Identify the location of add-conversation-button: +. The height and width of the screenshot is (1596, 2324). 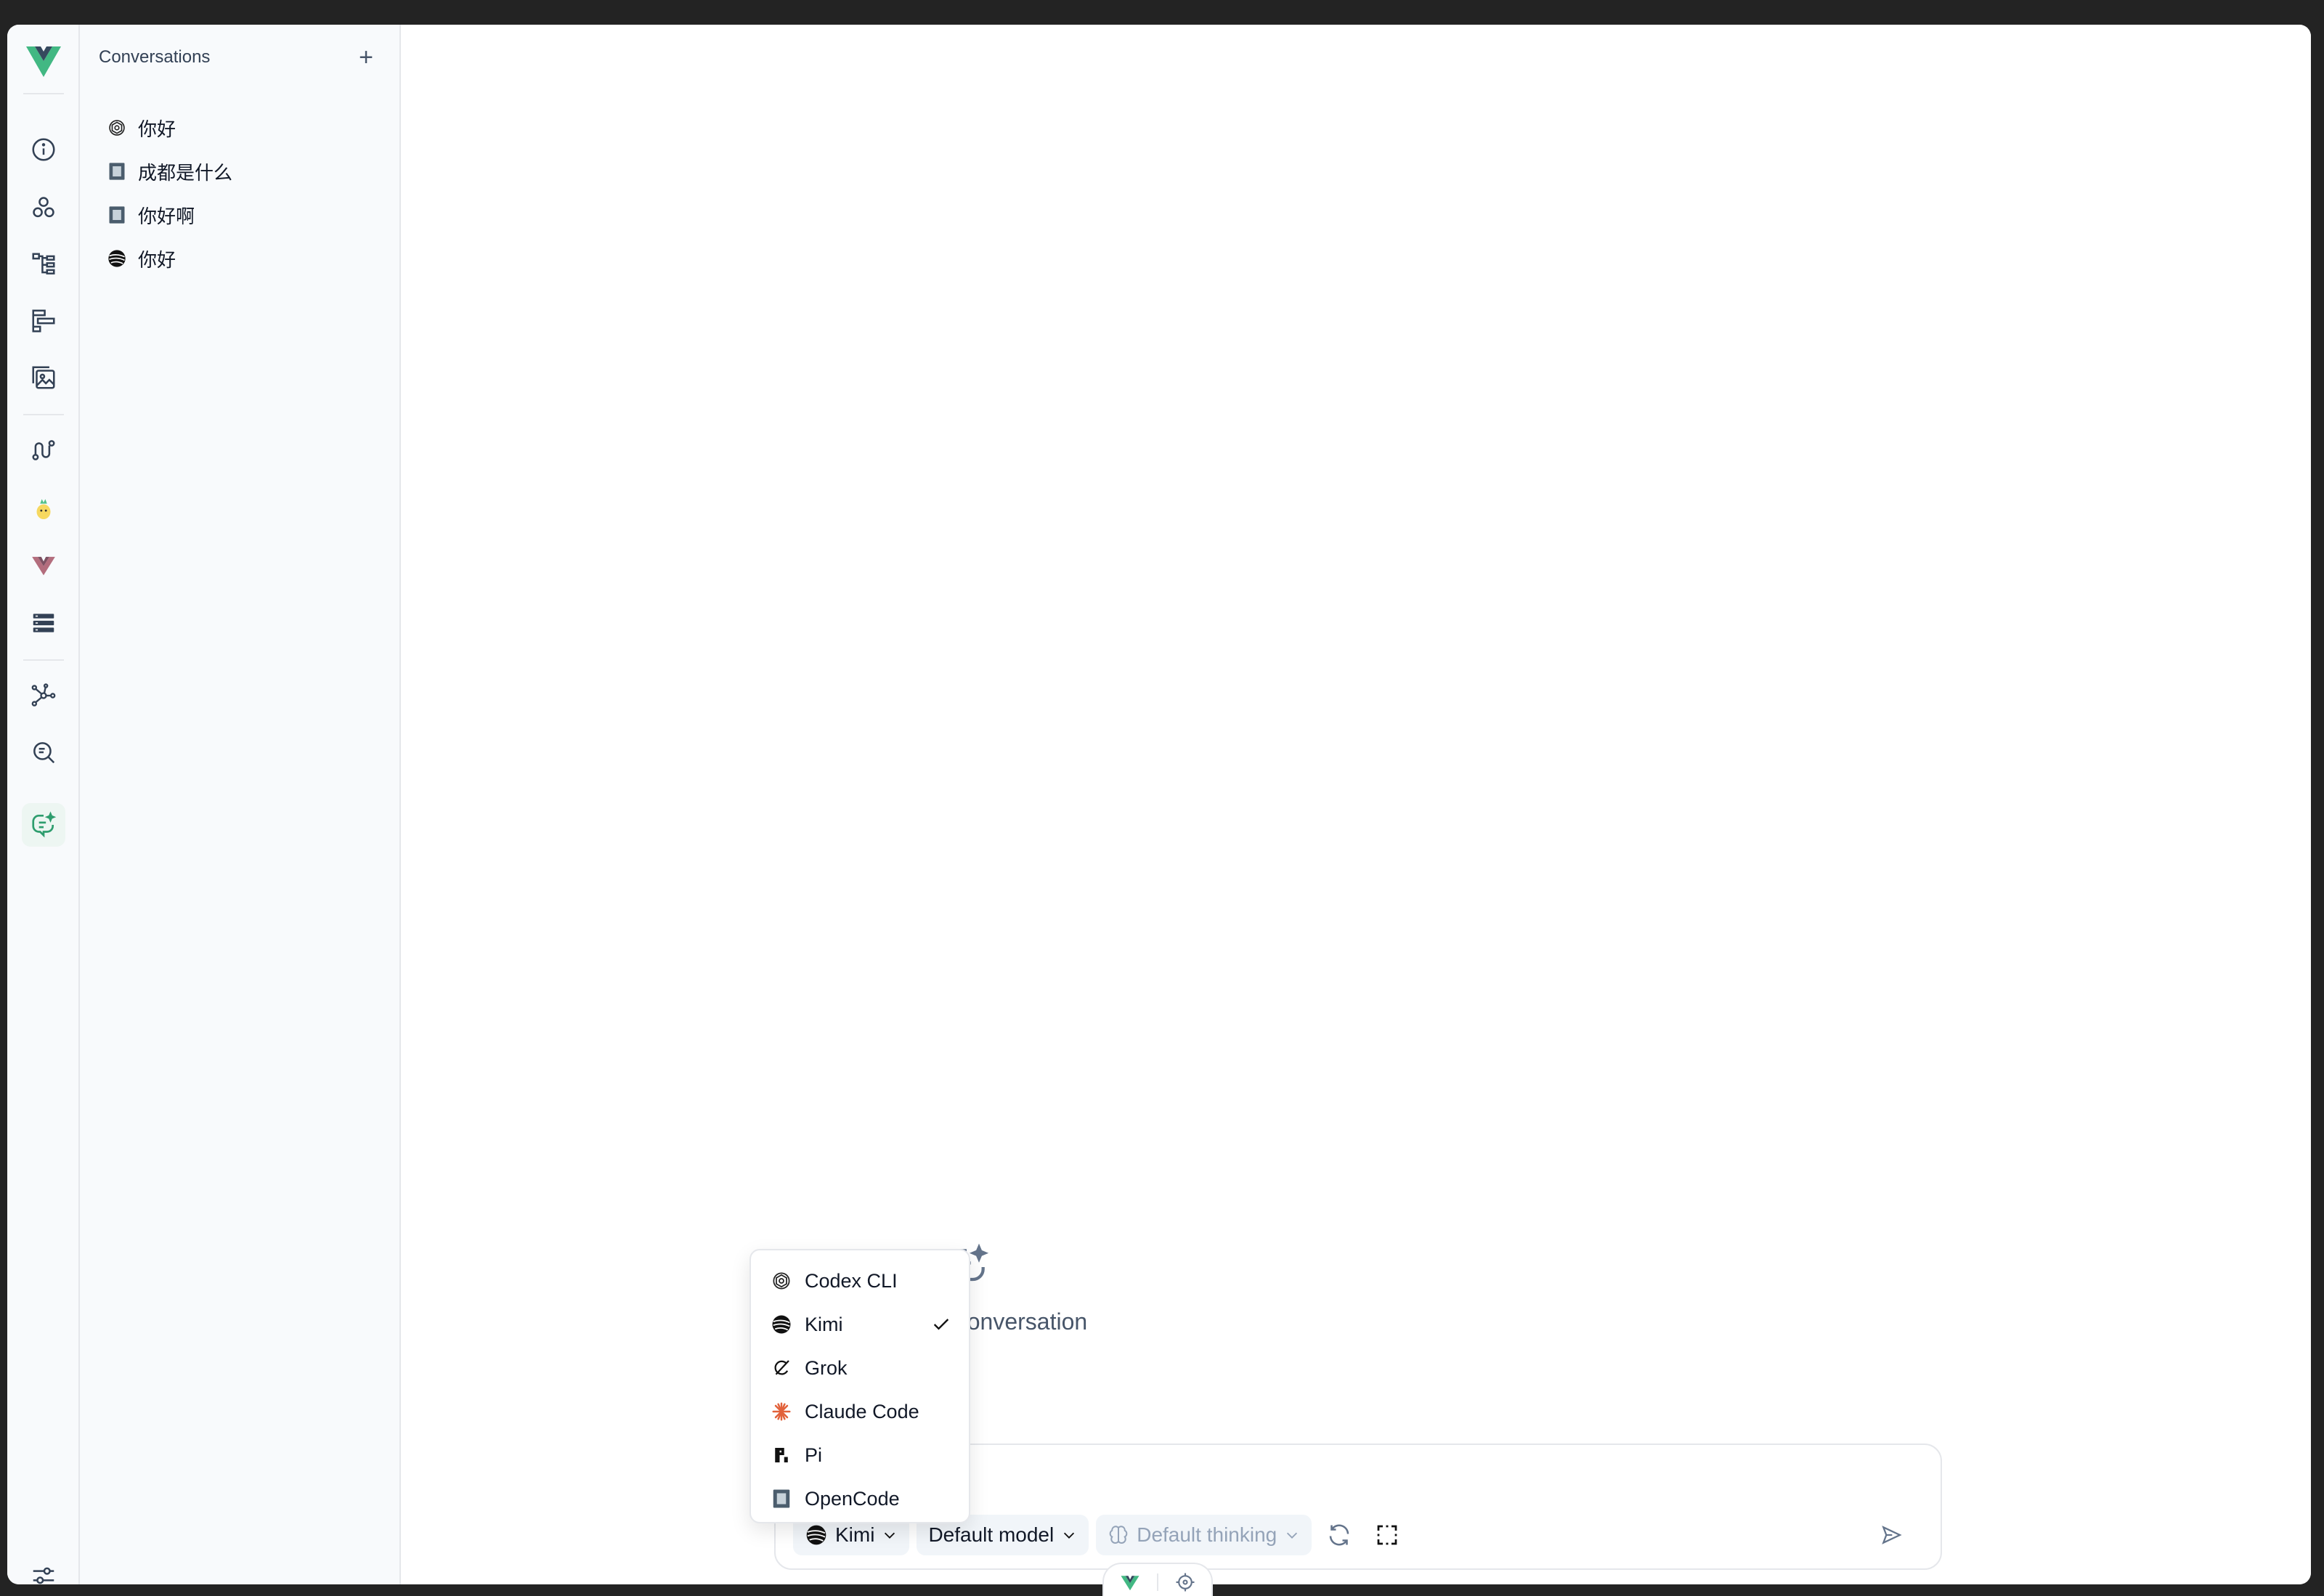
(366, 57).